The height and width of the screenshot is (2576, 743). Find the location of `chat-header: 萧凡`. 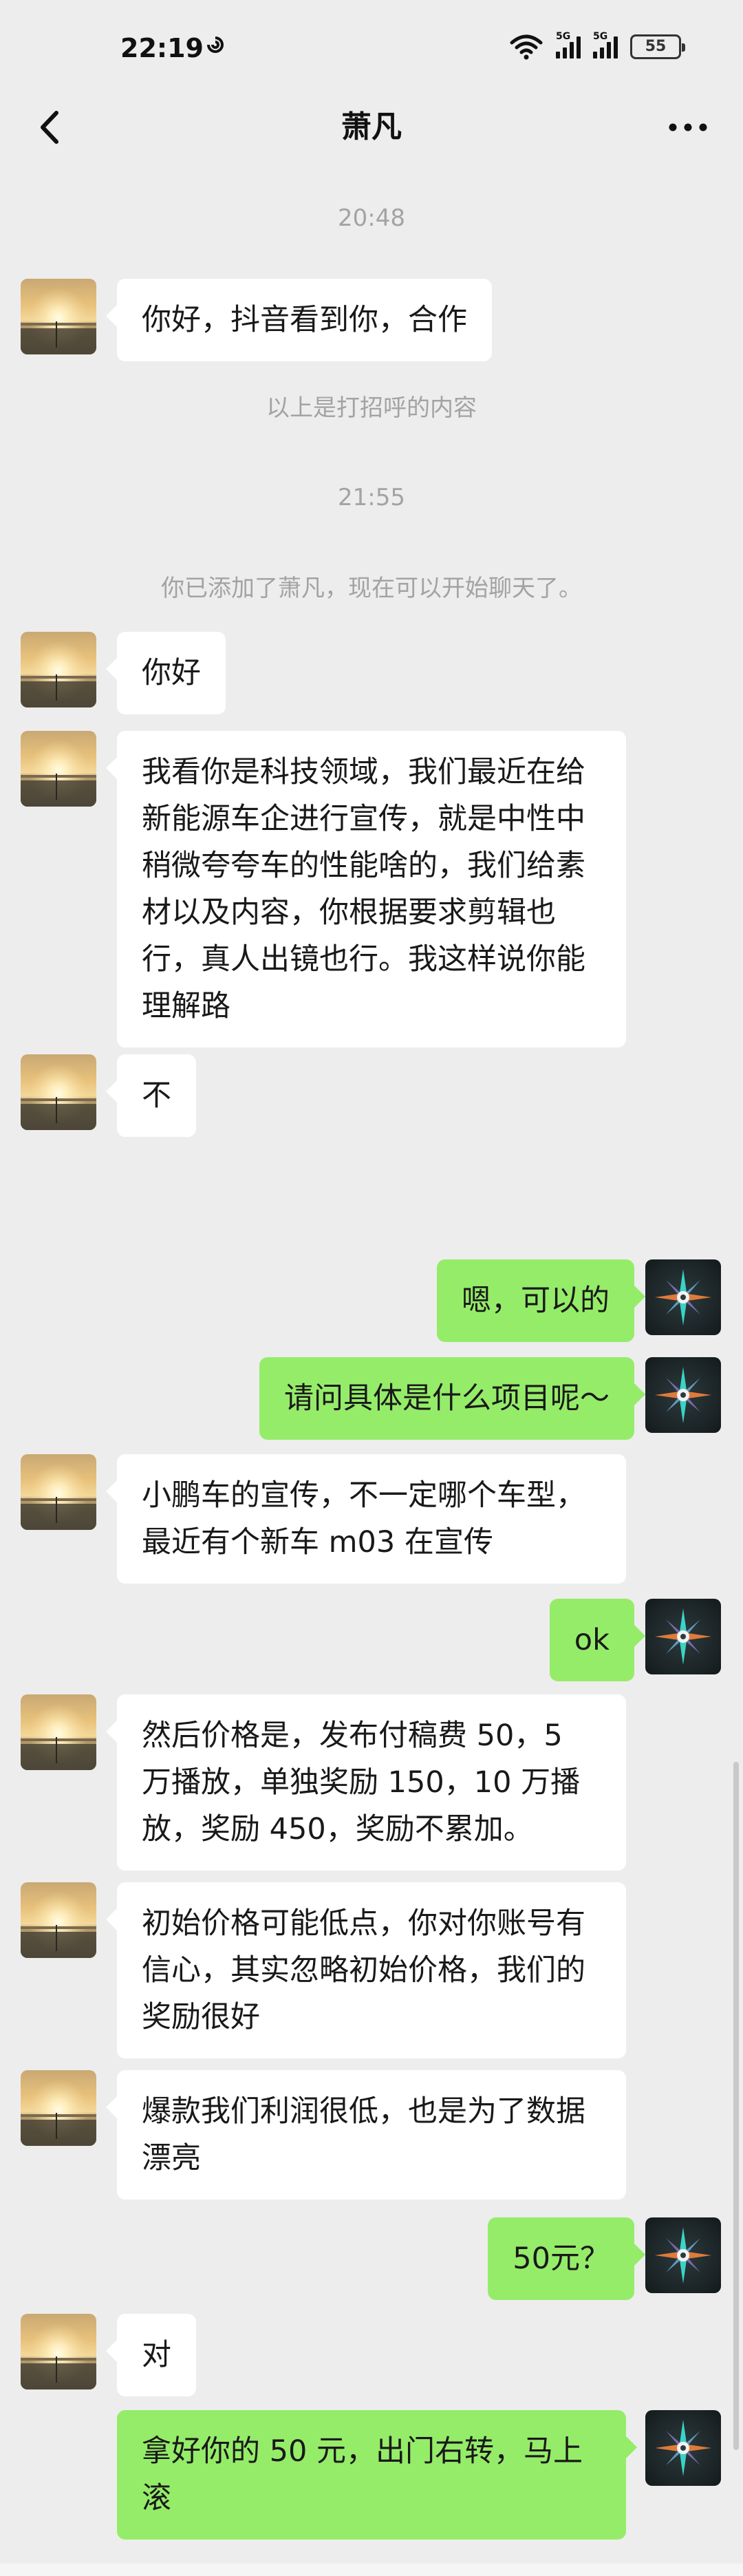

chat-header: 萧凡 is located at coordinates (371, 127).